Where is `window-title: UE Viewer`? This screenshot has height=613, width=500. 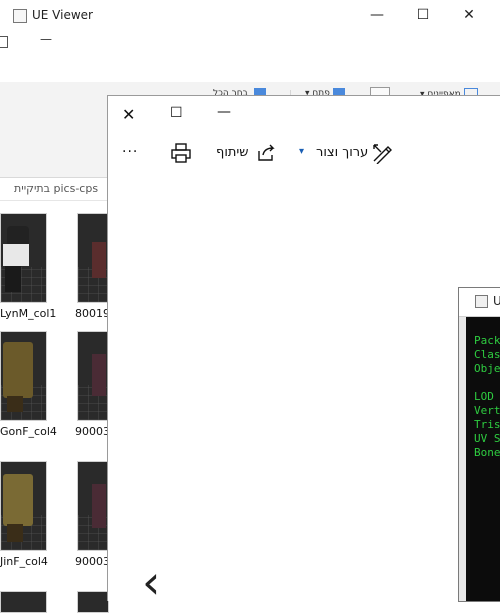
window-title: UE Viewer is located at coordinates (62, 15).